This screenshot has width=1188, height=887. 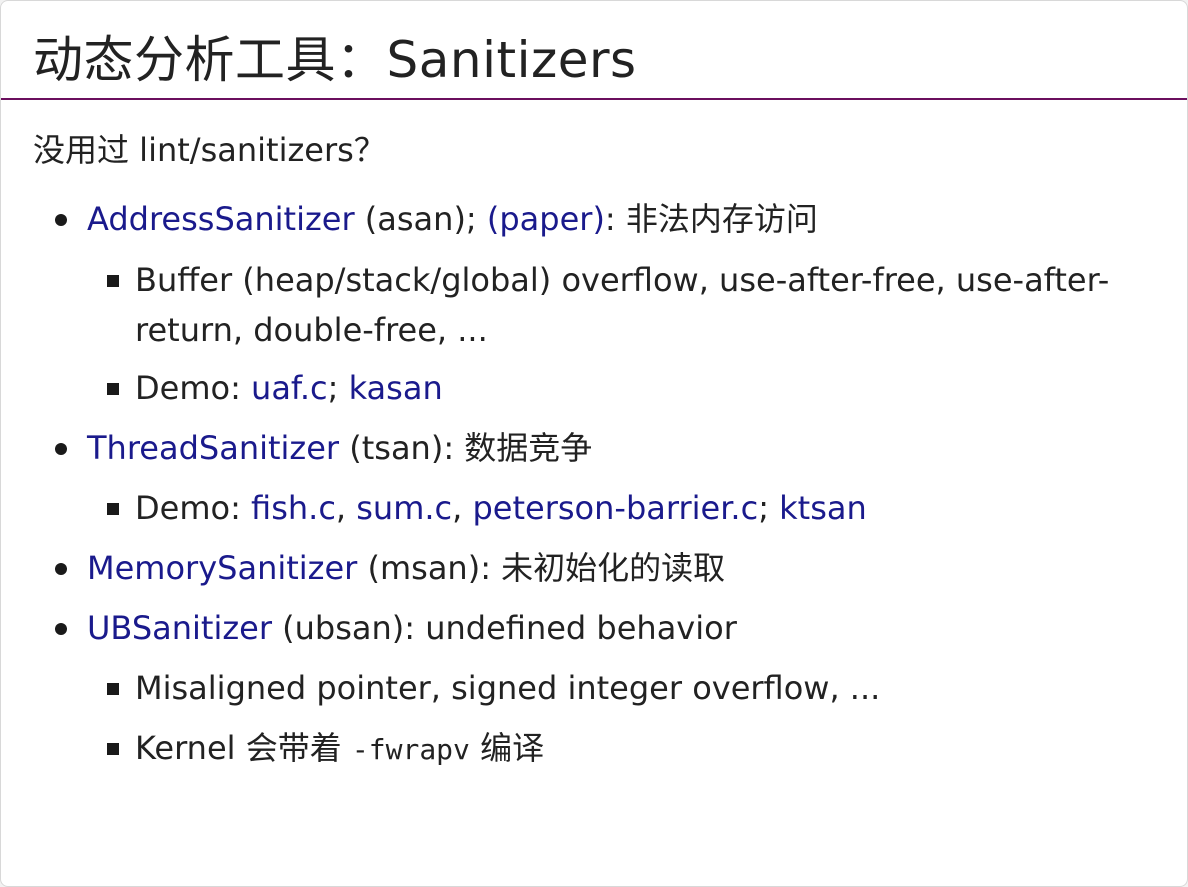 What do you see at coordinates (410, 749) in the screenshot?
I see `fwrapv-code: -fwrapv` at bounding box center [410, 749].